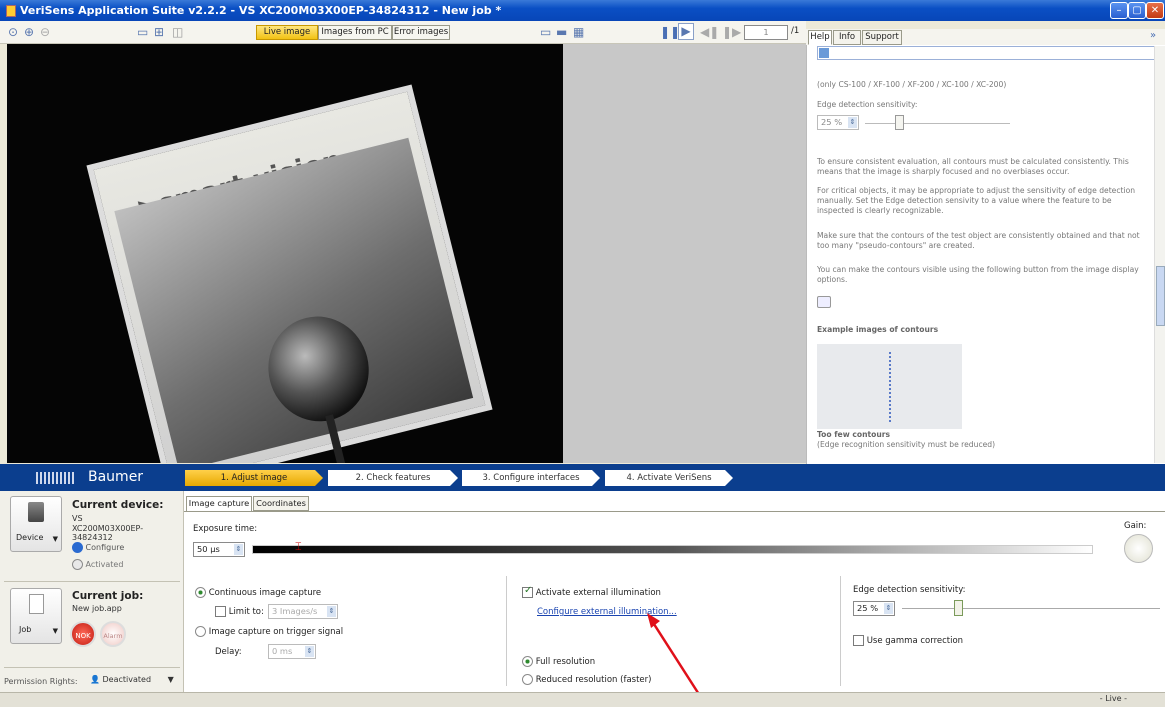 The image size is (1165, 707). What do you see at coordinates (578, 32) in the screenshot?
I see `layout-multi-icon: ▦` at bounding box center [578, 32].